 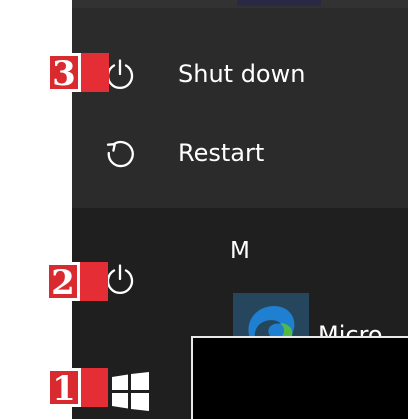 I want to click on shut-down-label: Shut down, so click(x=242, y=74).